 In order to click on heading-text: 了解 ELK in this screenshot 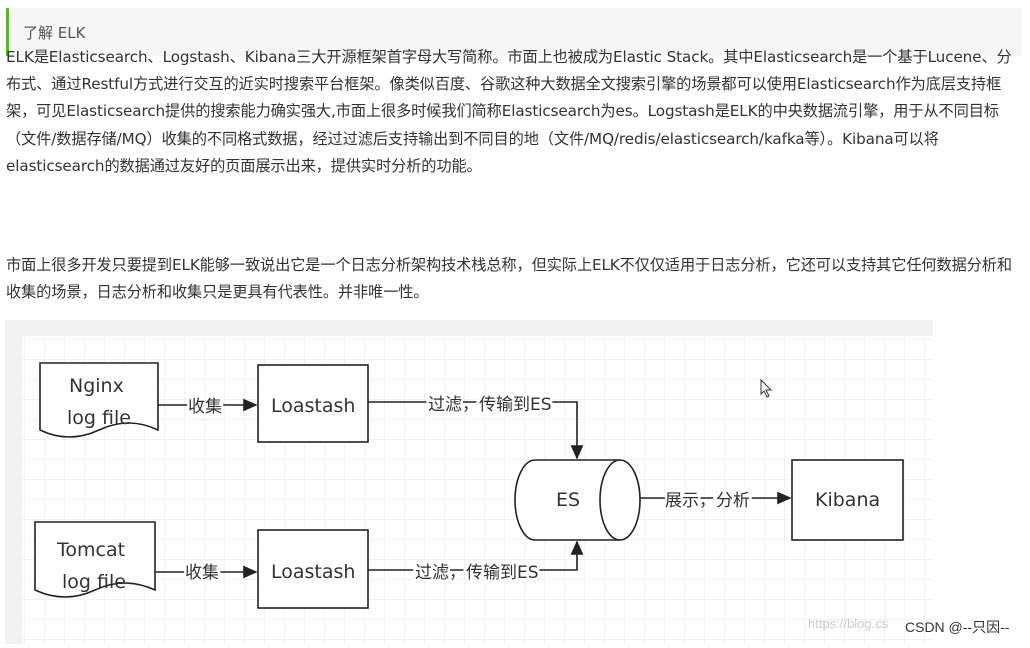, I will do `click(54, 33)`.